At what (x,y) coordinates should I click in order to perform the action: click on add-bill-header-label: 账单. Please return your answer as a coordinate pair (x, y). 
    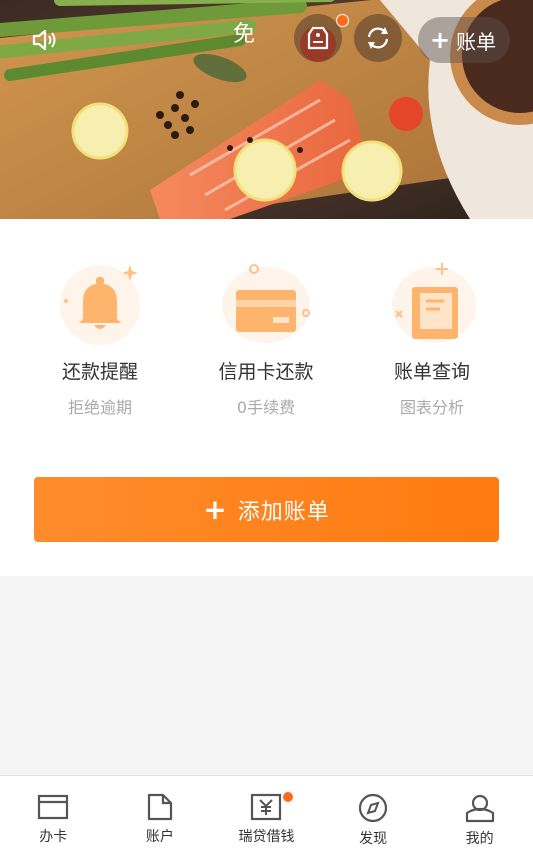
    Looking at the image, I should click on (476, 41).